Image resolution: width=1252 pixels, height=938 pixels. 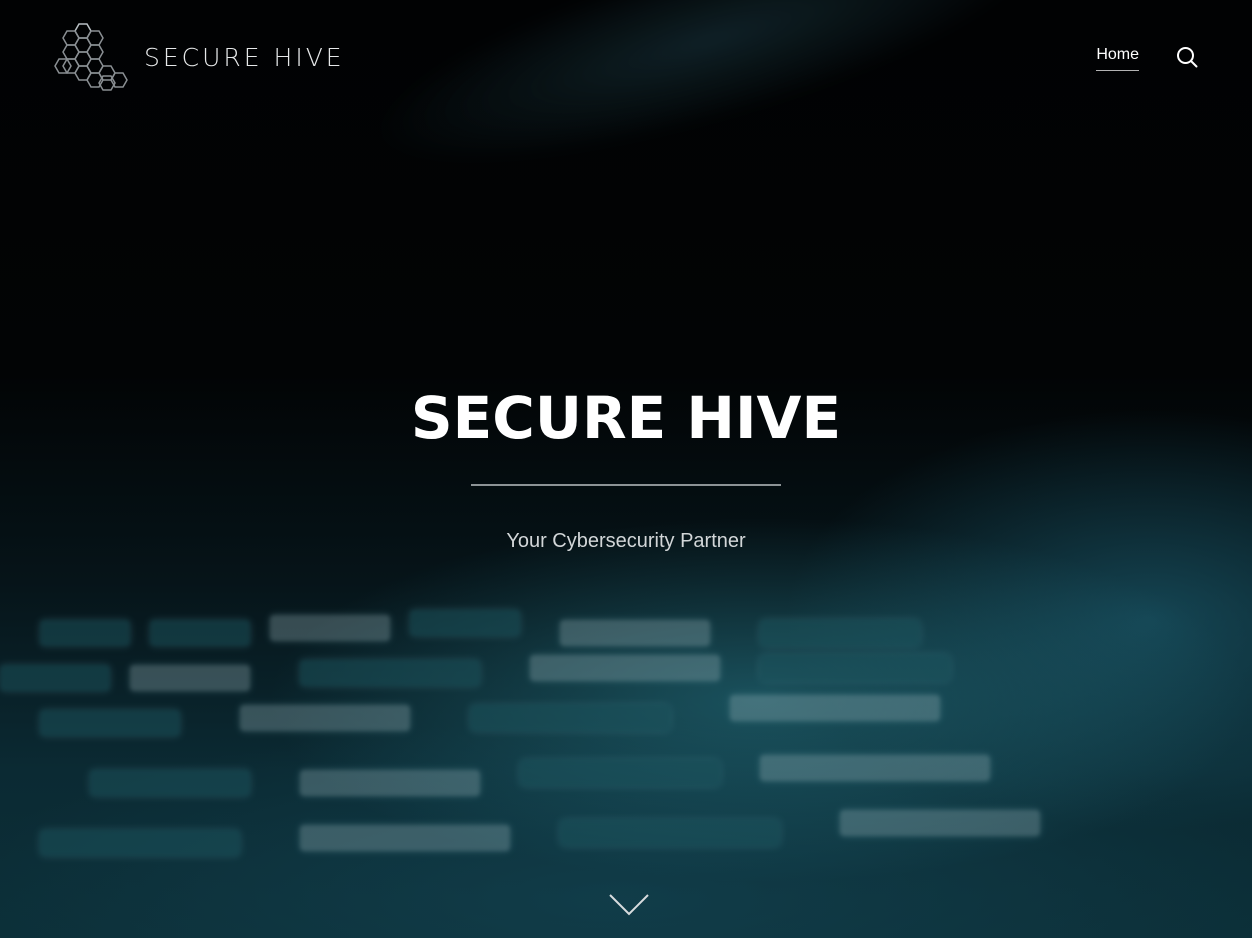 I want to click on site-header: SECURE HIVE Home, so click(x=626, y=60).